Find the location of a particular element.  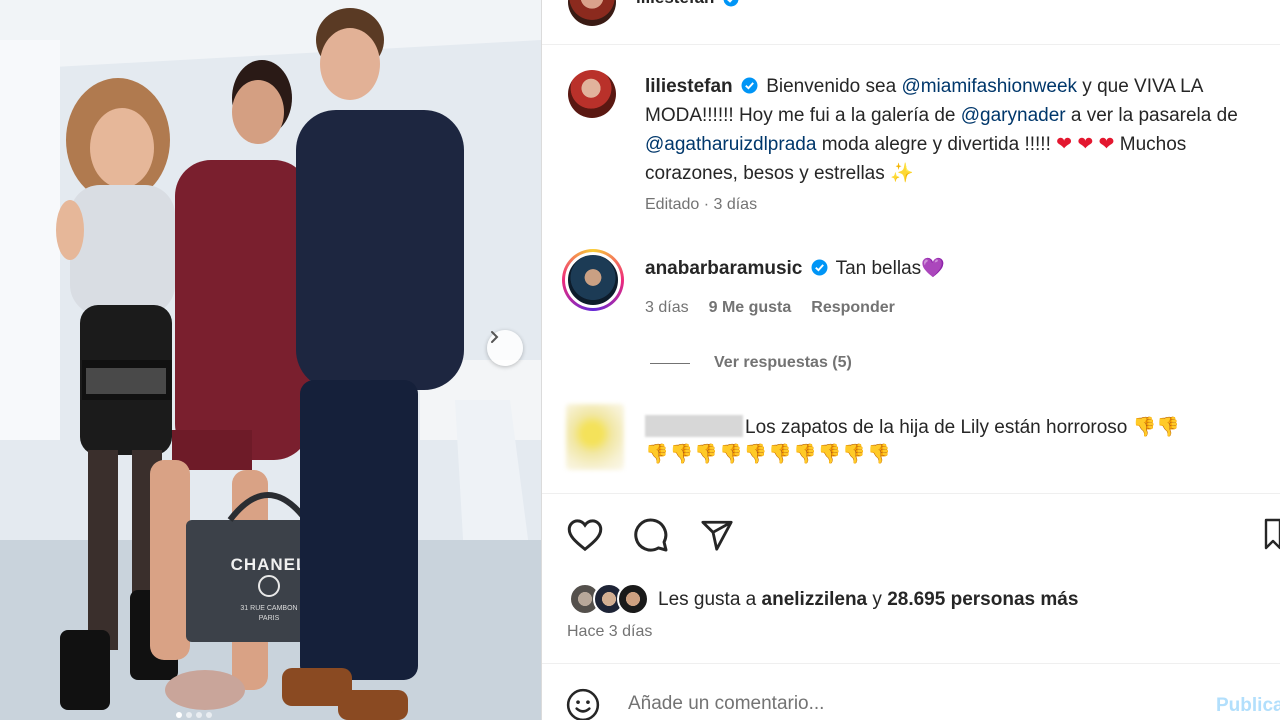

share-icon is located at coordinates (717, 535).